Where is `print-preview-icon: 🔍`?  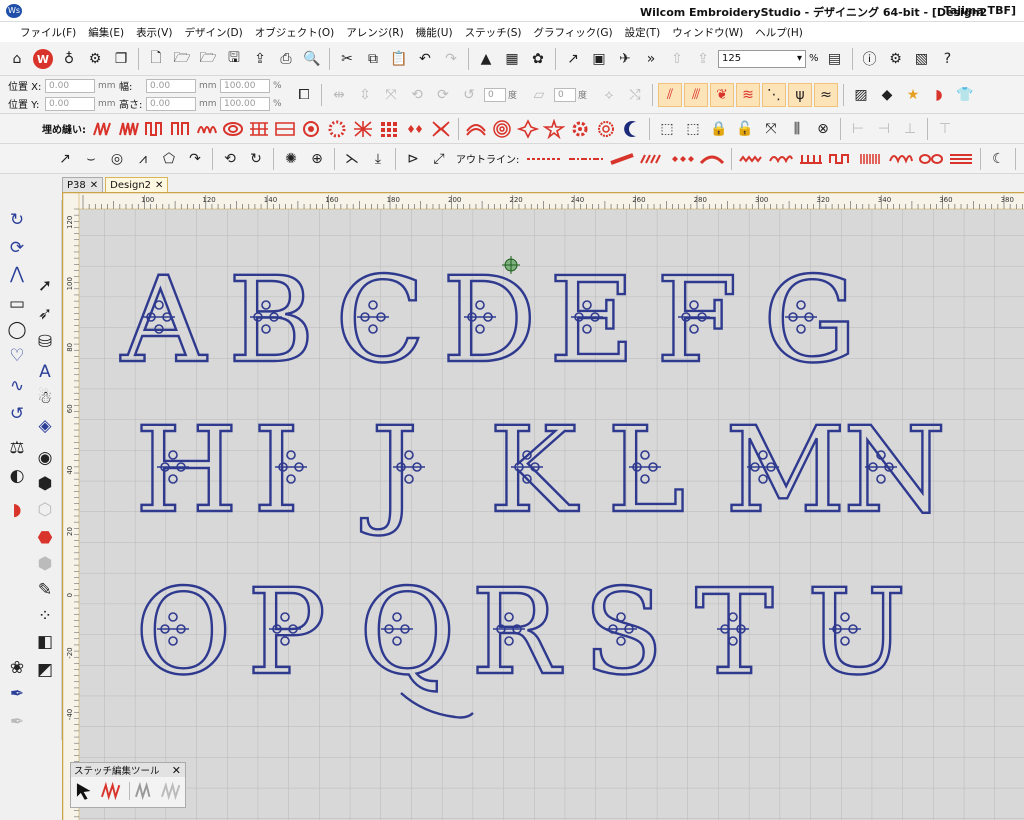
print-preview-icon: 🔍 is located at coordinates (312, 59).